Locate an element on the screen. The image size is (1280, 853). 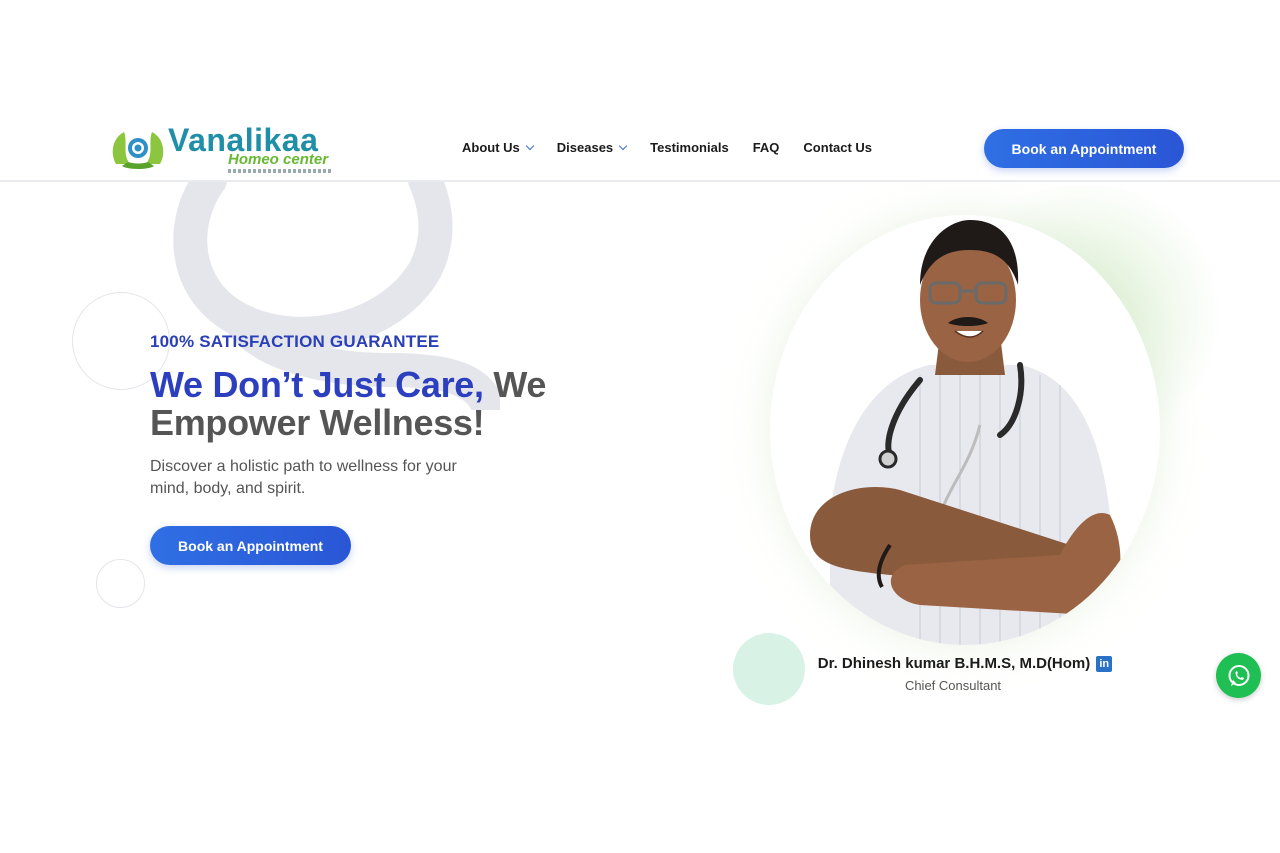
doctor-name-row: Dr. Dhinesh kumar B.H.M.S, M.D(Hom) in is located at coordinates (965, 663).